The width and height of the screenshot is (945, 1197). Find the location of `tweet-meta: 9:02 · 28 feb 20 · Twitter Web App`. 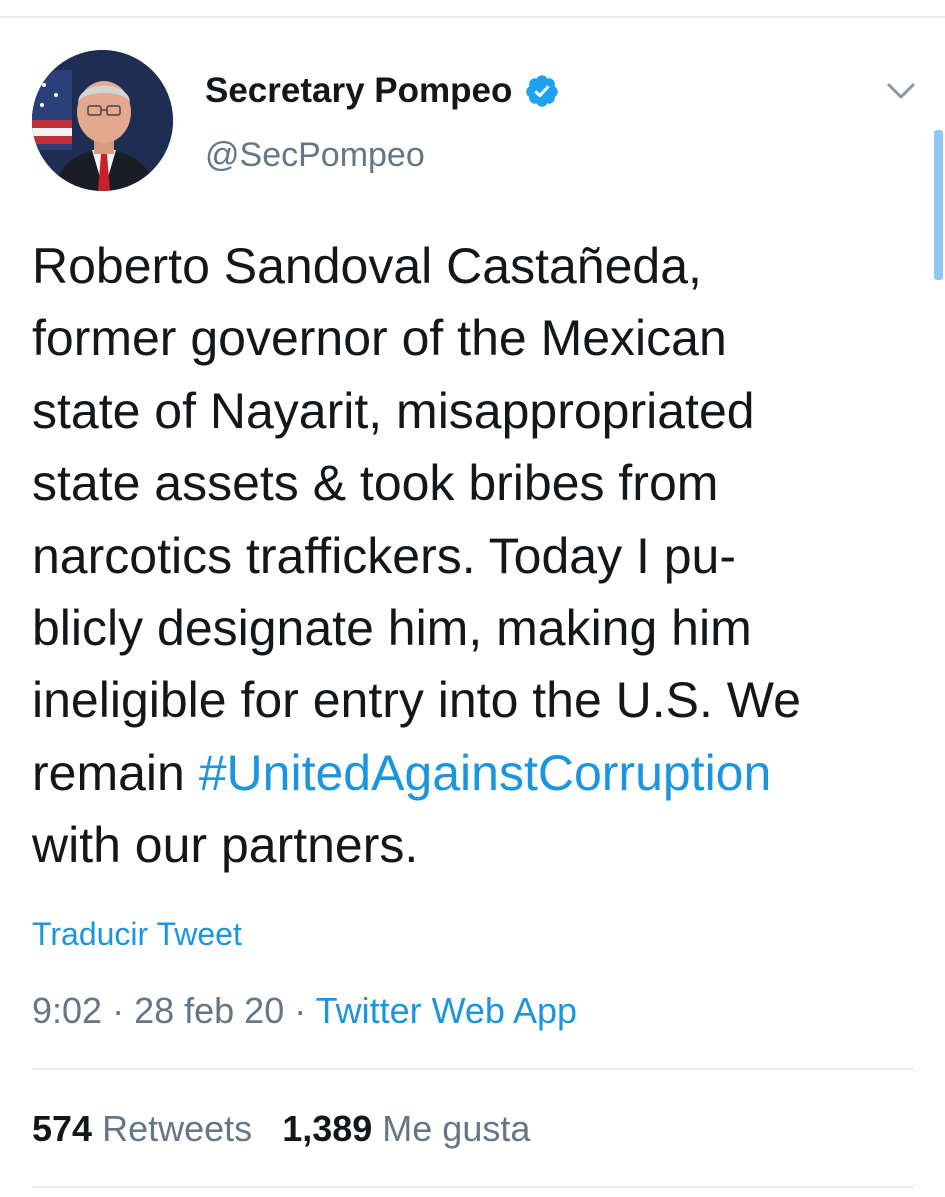

tweet-meta: 9:02 · 28 feb 20 · Twitter Web App is located at coordinates (304, 1011).